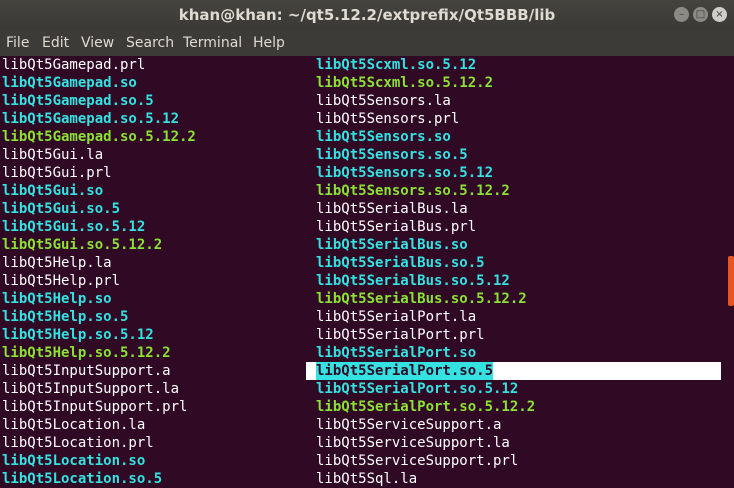  What do you see at coordinates (700, 14) in the screenshot?
I see `maximize-button: □` at bounding box center [700, 14].